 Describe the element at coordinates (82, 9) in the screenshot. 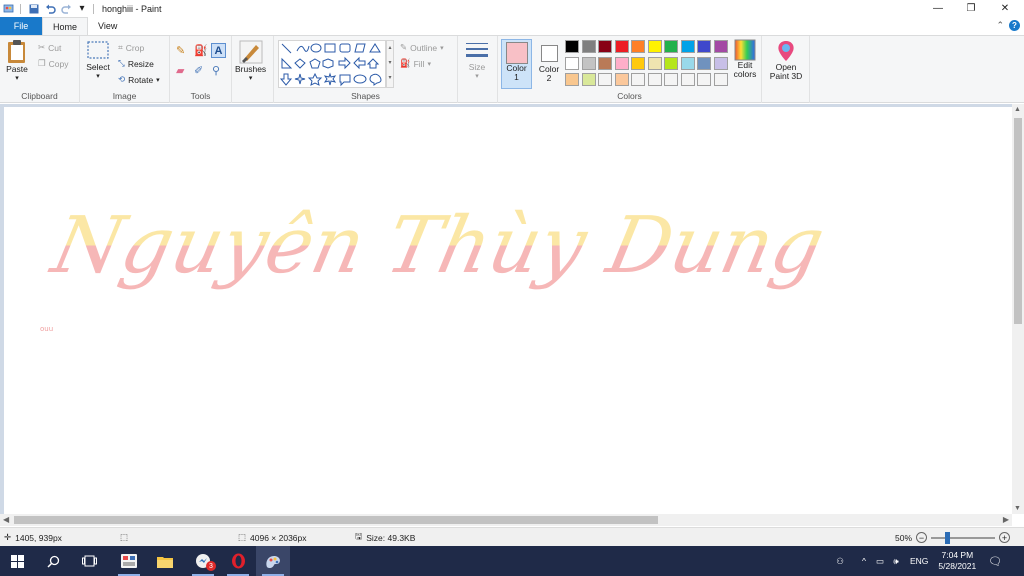

I see `quick-access-dropdown-icon: ▾` at that location.